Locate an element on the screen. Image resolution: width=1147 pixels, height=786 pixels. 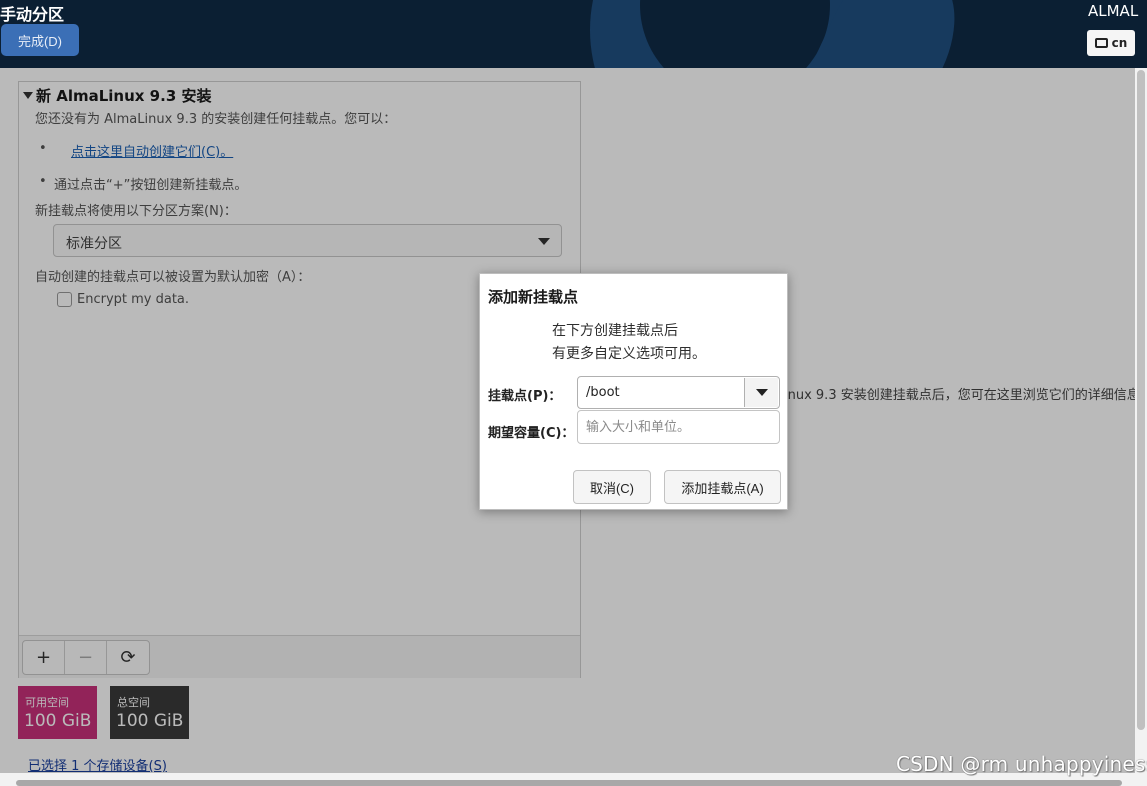
chevron-down-icon is located at coordinates (761, 392).